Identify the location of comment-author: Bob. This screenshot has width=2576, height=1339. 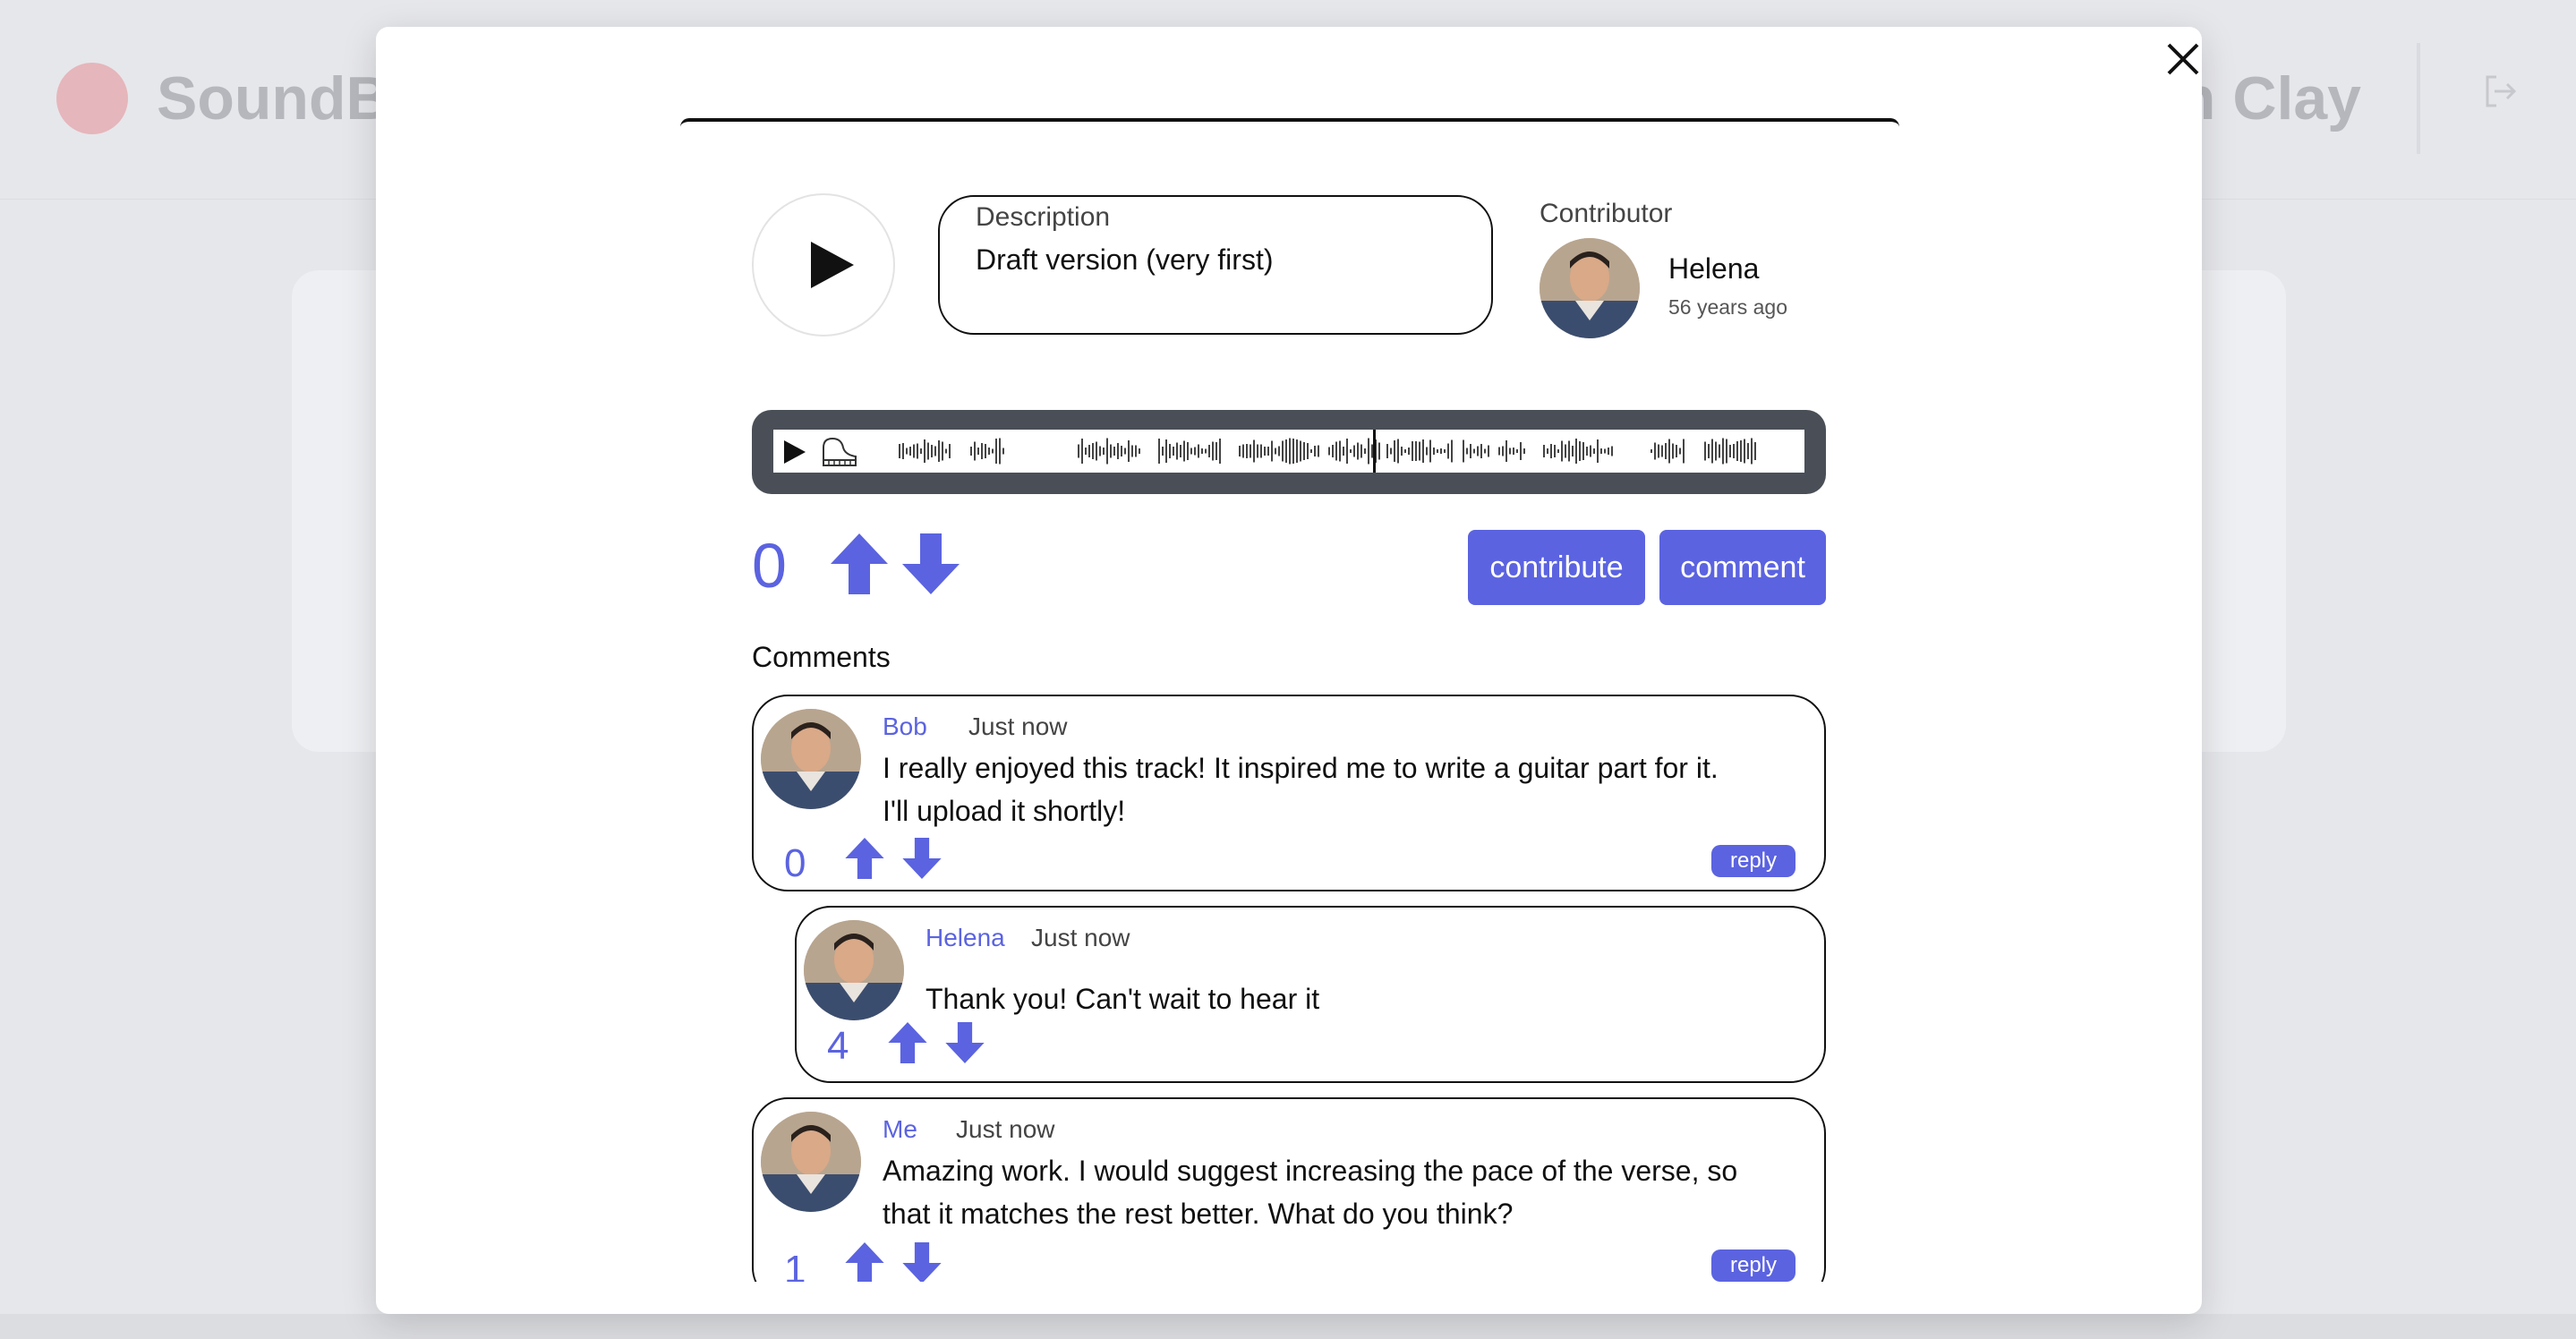
(905, 726).